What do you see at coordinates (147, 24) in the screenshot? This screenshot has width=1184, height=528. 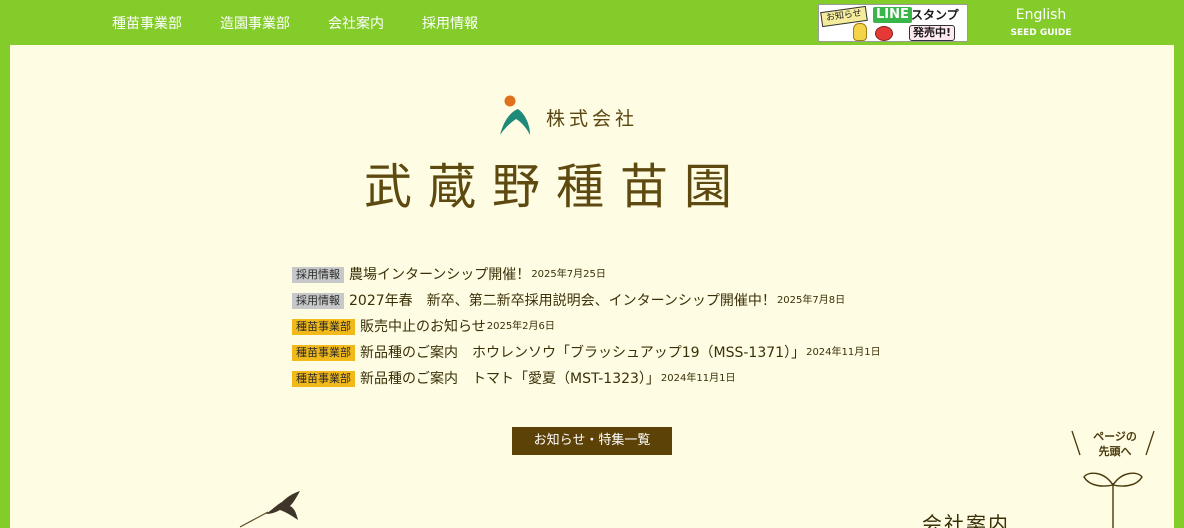 I see `nav-item-seed-division: 種苗事業部` at bounding box center [147, 24].